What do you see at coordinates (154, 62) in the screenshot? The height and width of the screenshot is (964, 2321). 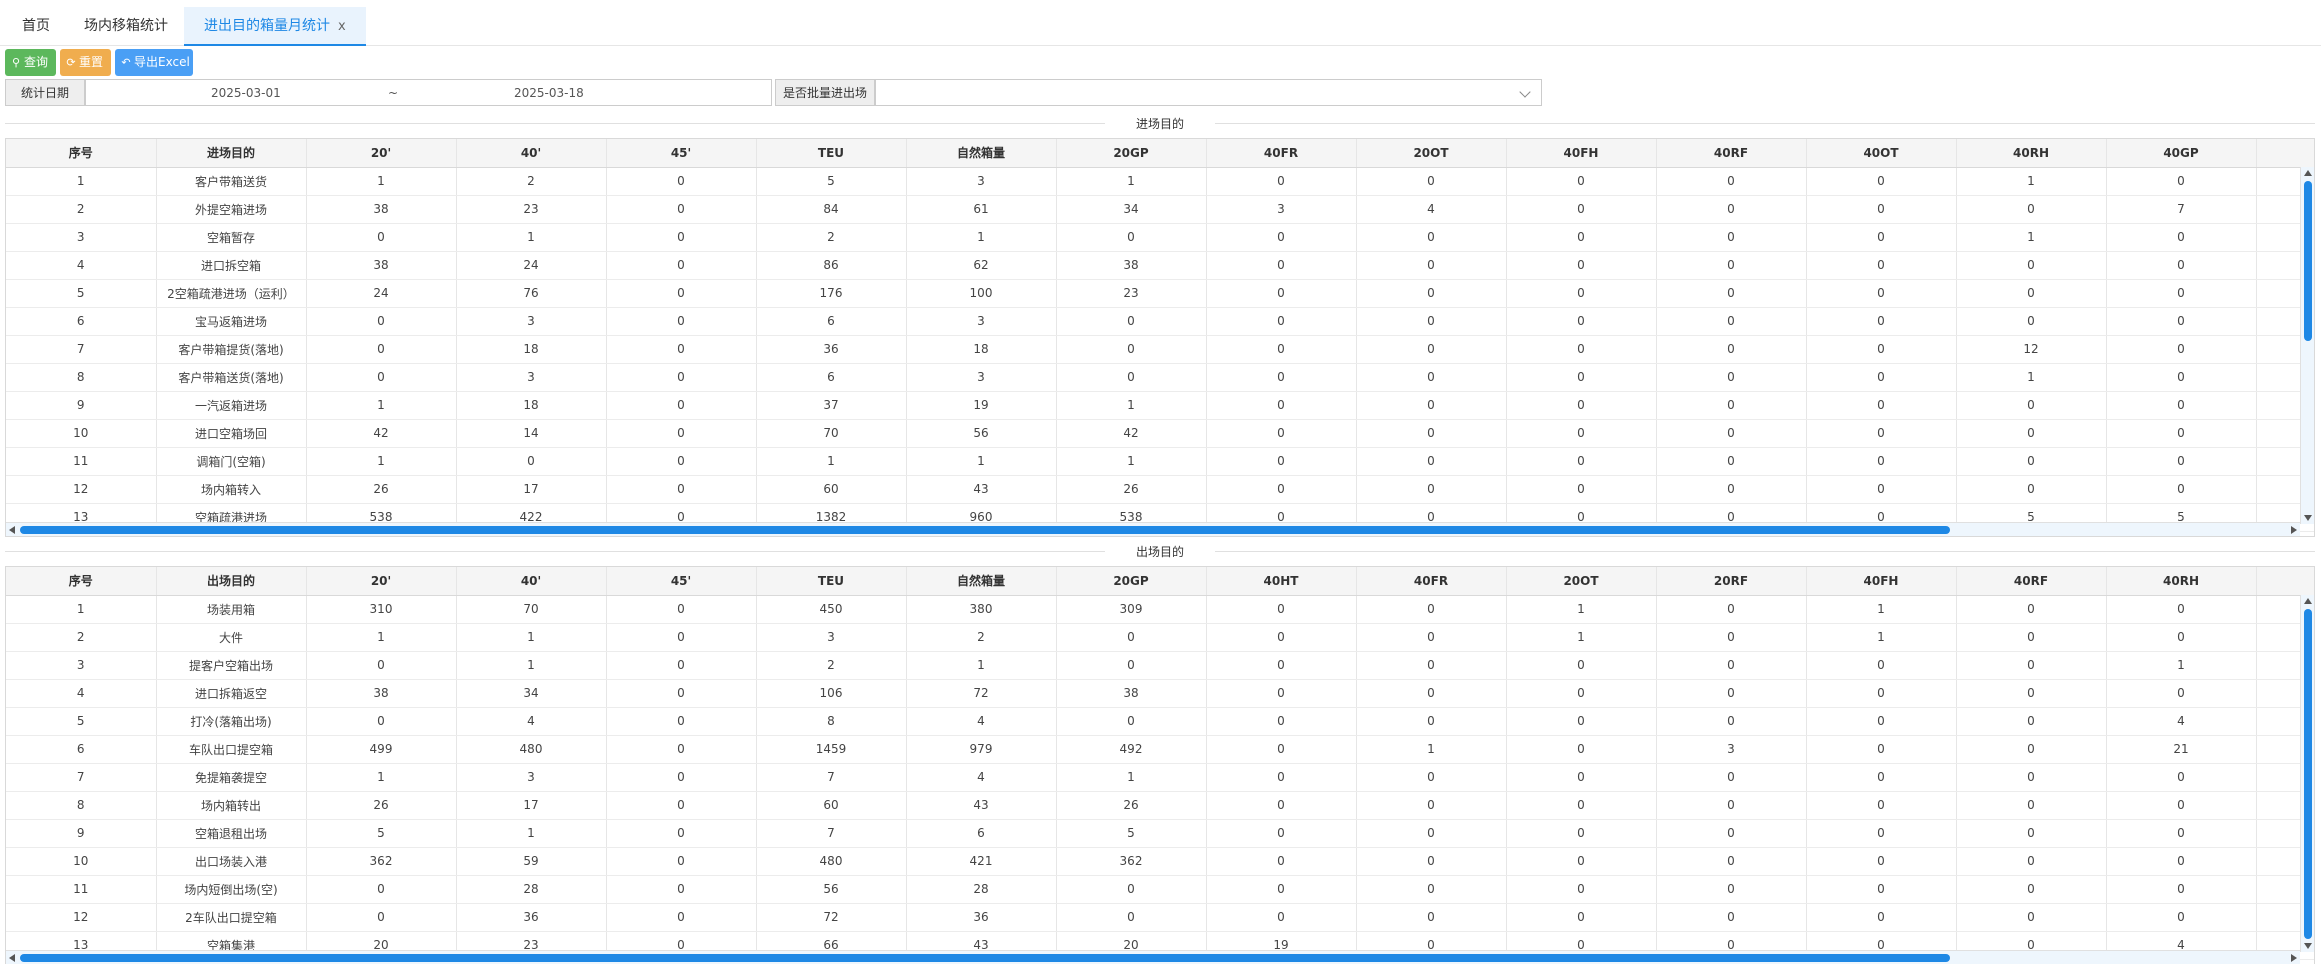 I see `export-excel-button: ↶ 导出Excel` at bounding box center [154, 62].